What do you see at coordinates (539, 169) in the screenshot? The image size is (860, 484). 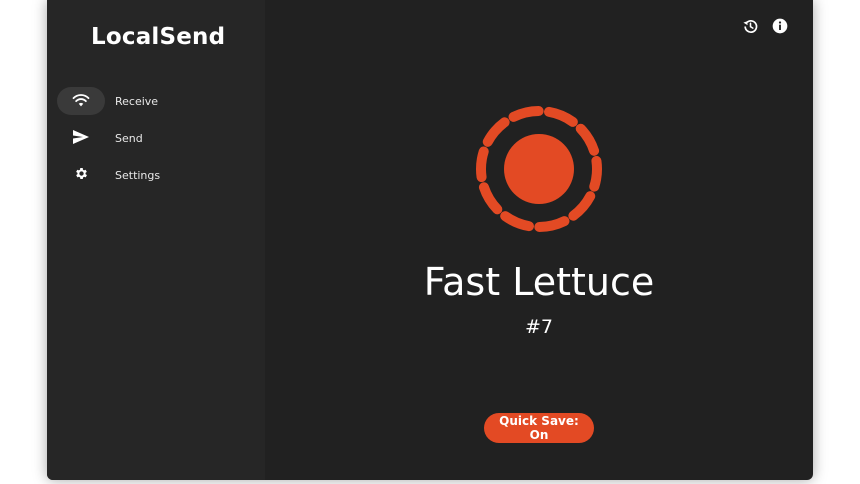 I see `localsend-logo` at bounding box center [539, 169].